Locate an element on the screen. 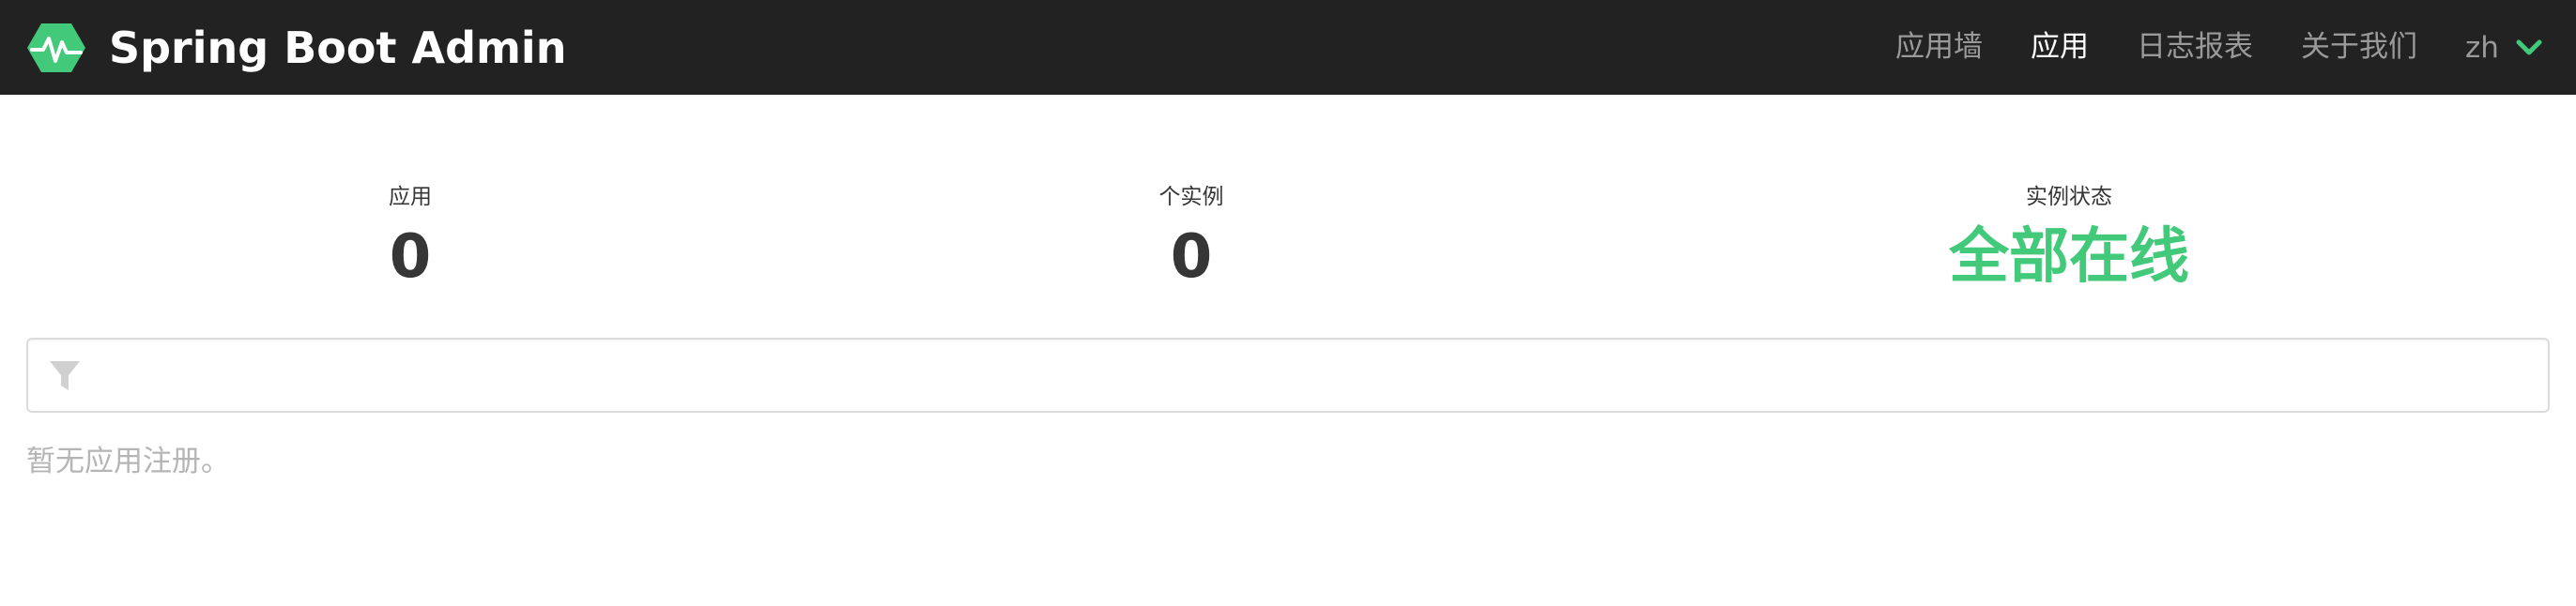 The height and width of the screenshot is (606, 2576). stat-instances: 个实例 0 is located at coordinates (1191, 236).